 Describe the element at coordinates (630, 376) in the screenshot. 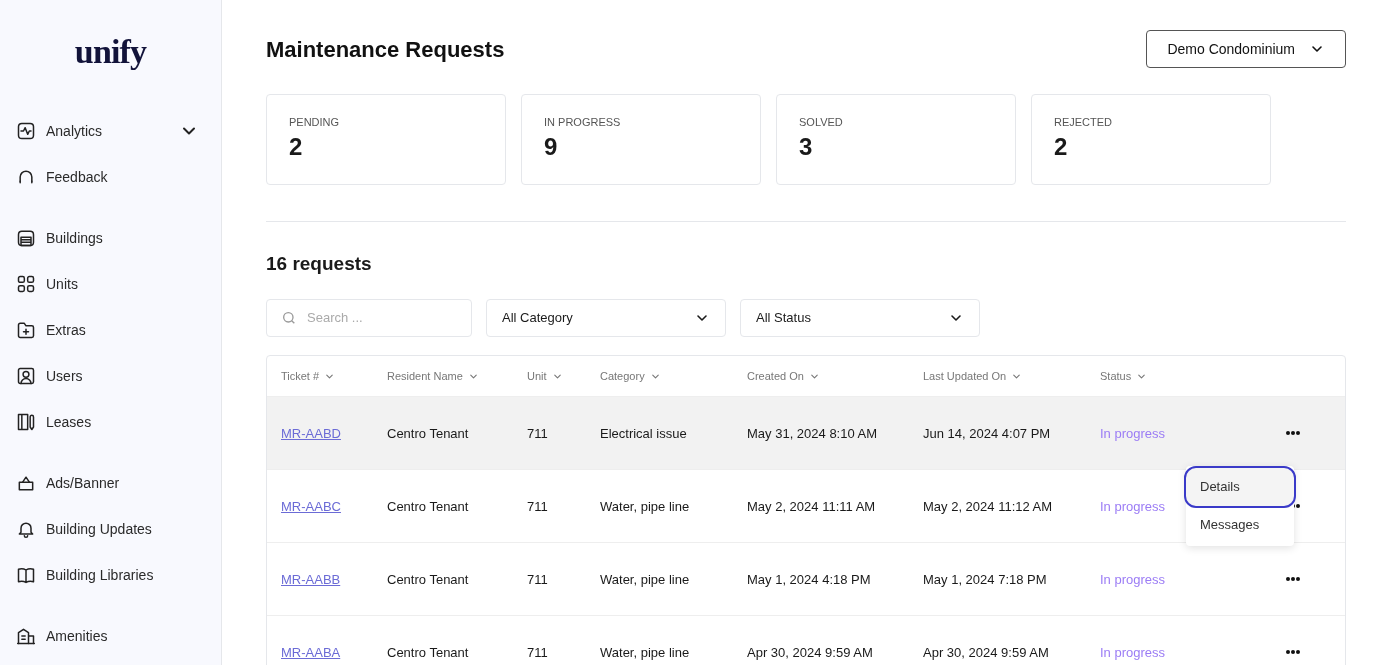

I see `column-header: Category` at that location.